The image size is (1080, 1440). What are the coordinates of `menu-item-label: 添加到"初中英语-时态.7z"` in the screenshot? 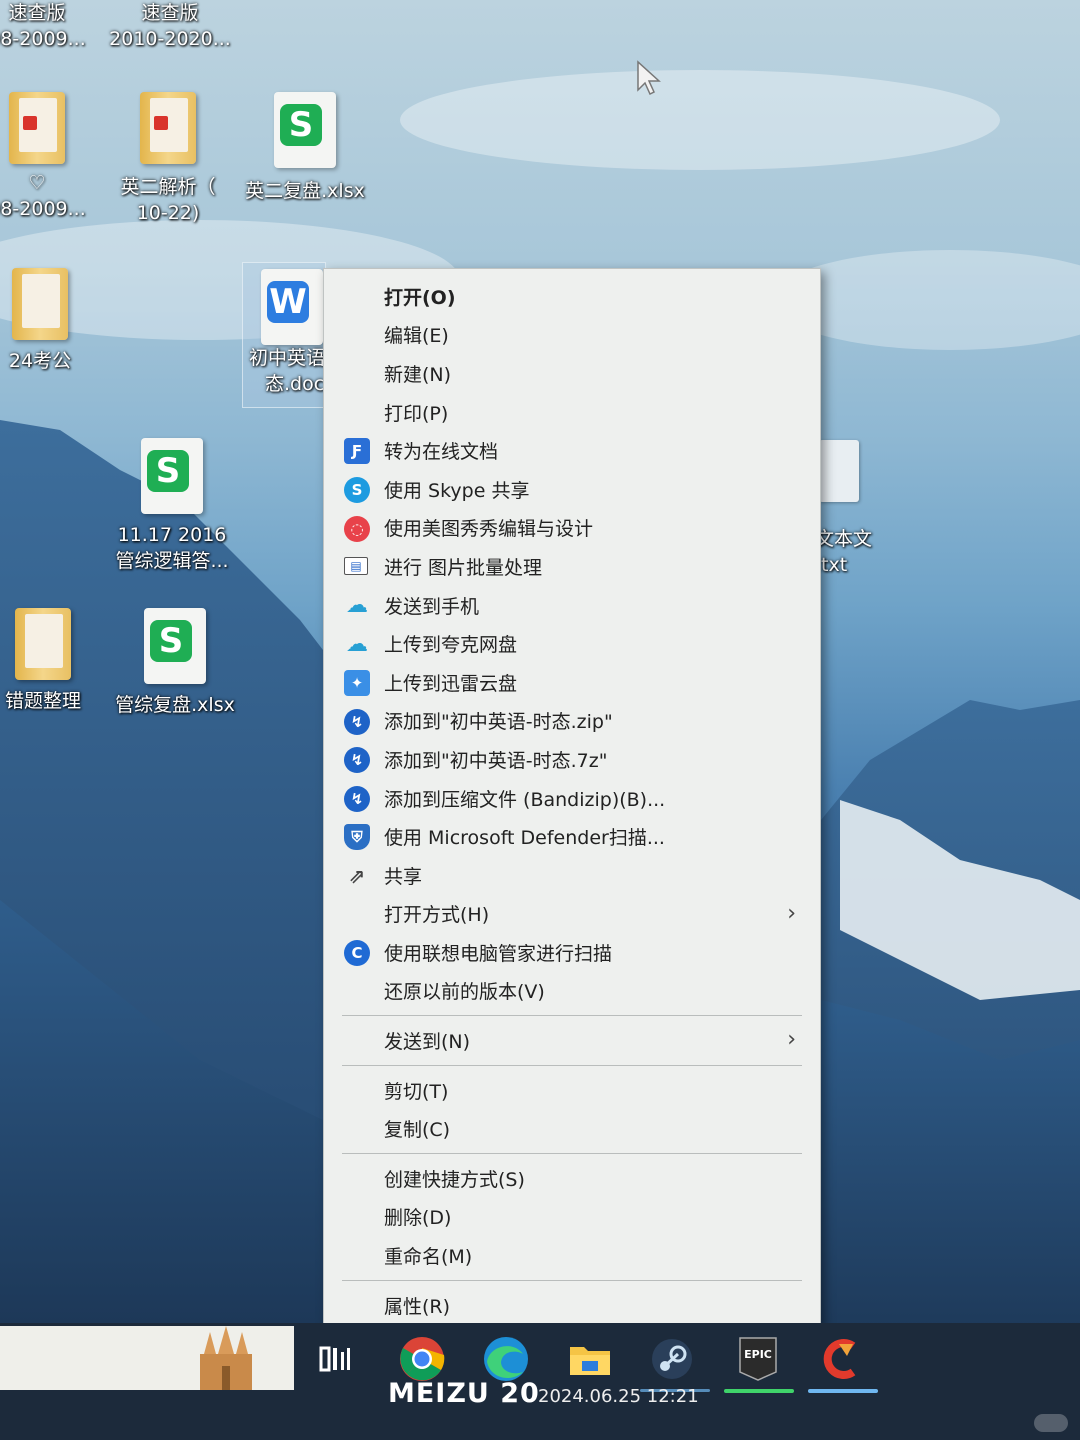 It's located at (496, 760).